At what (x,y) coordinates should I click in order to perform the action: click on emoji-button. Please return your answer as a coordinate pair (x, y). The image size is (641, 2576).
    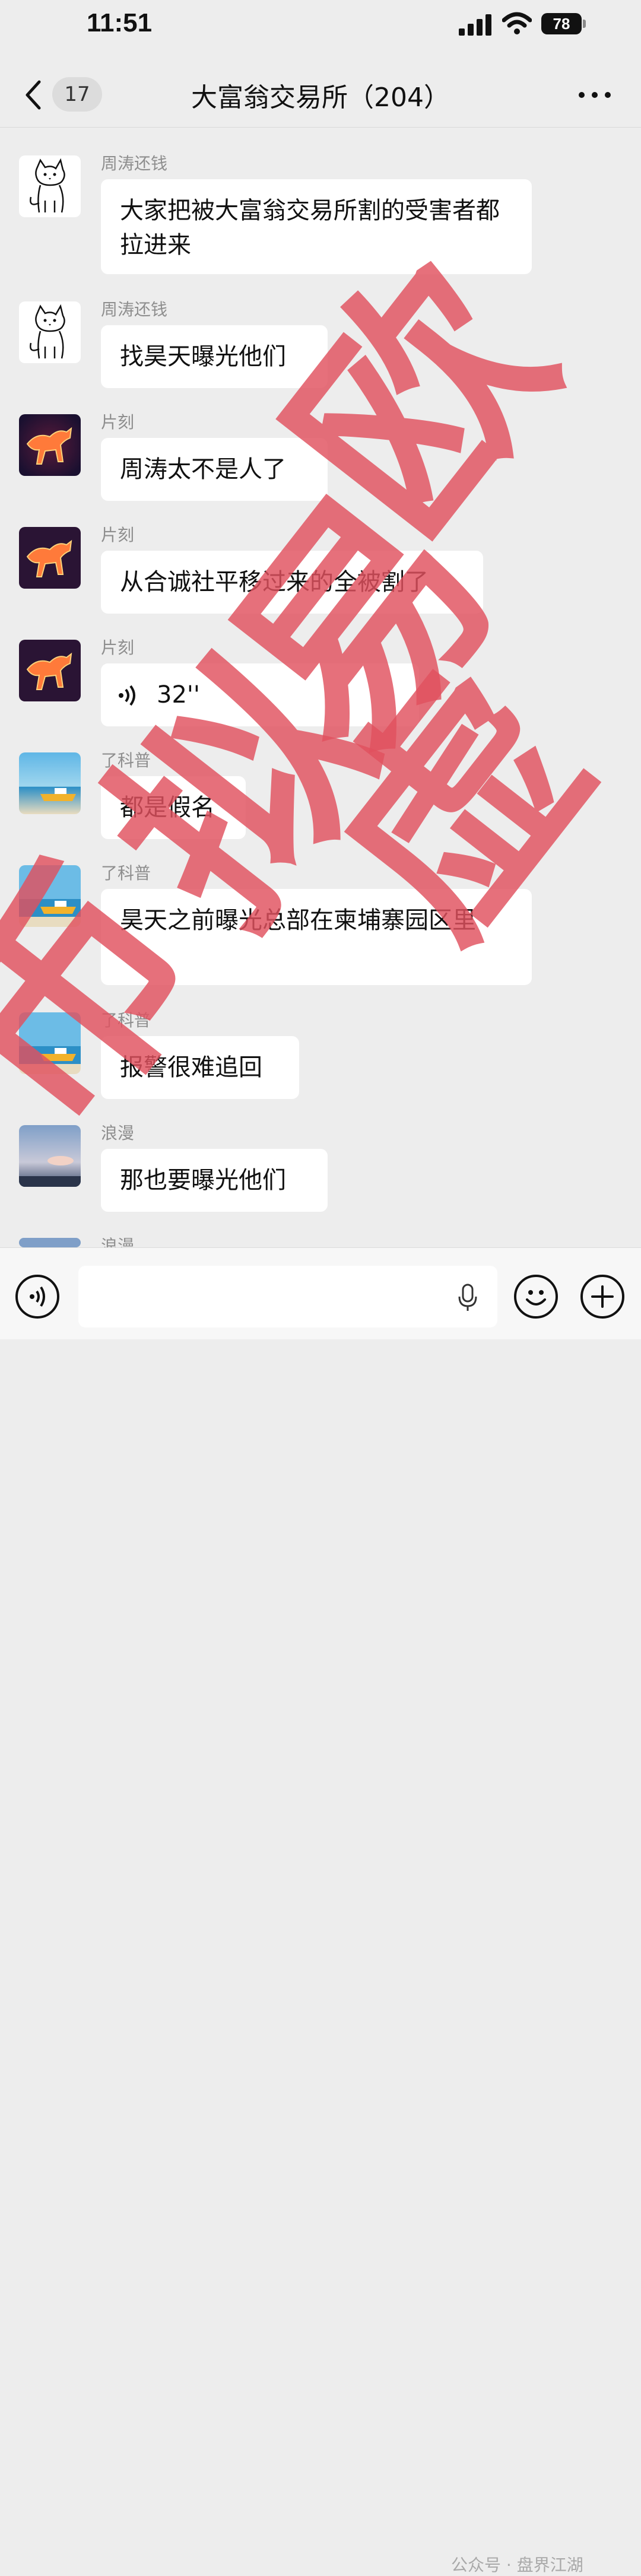
    Looking at the image, I should click on (536, 1297).